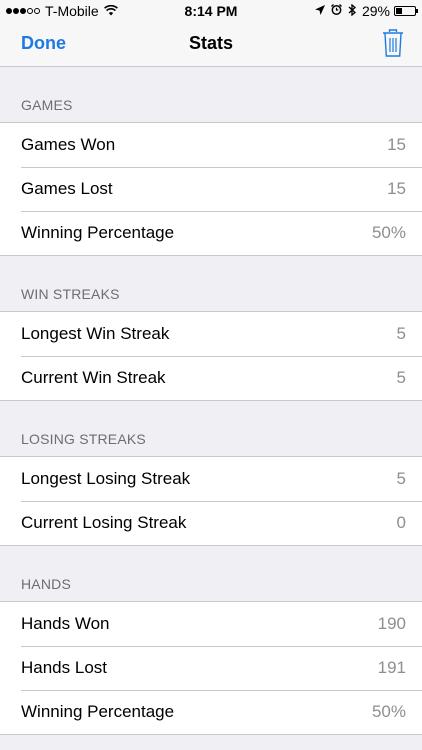  I want to click on battery-fill, so click(399, 11).